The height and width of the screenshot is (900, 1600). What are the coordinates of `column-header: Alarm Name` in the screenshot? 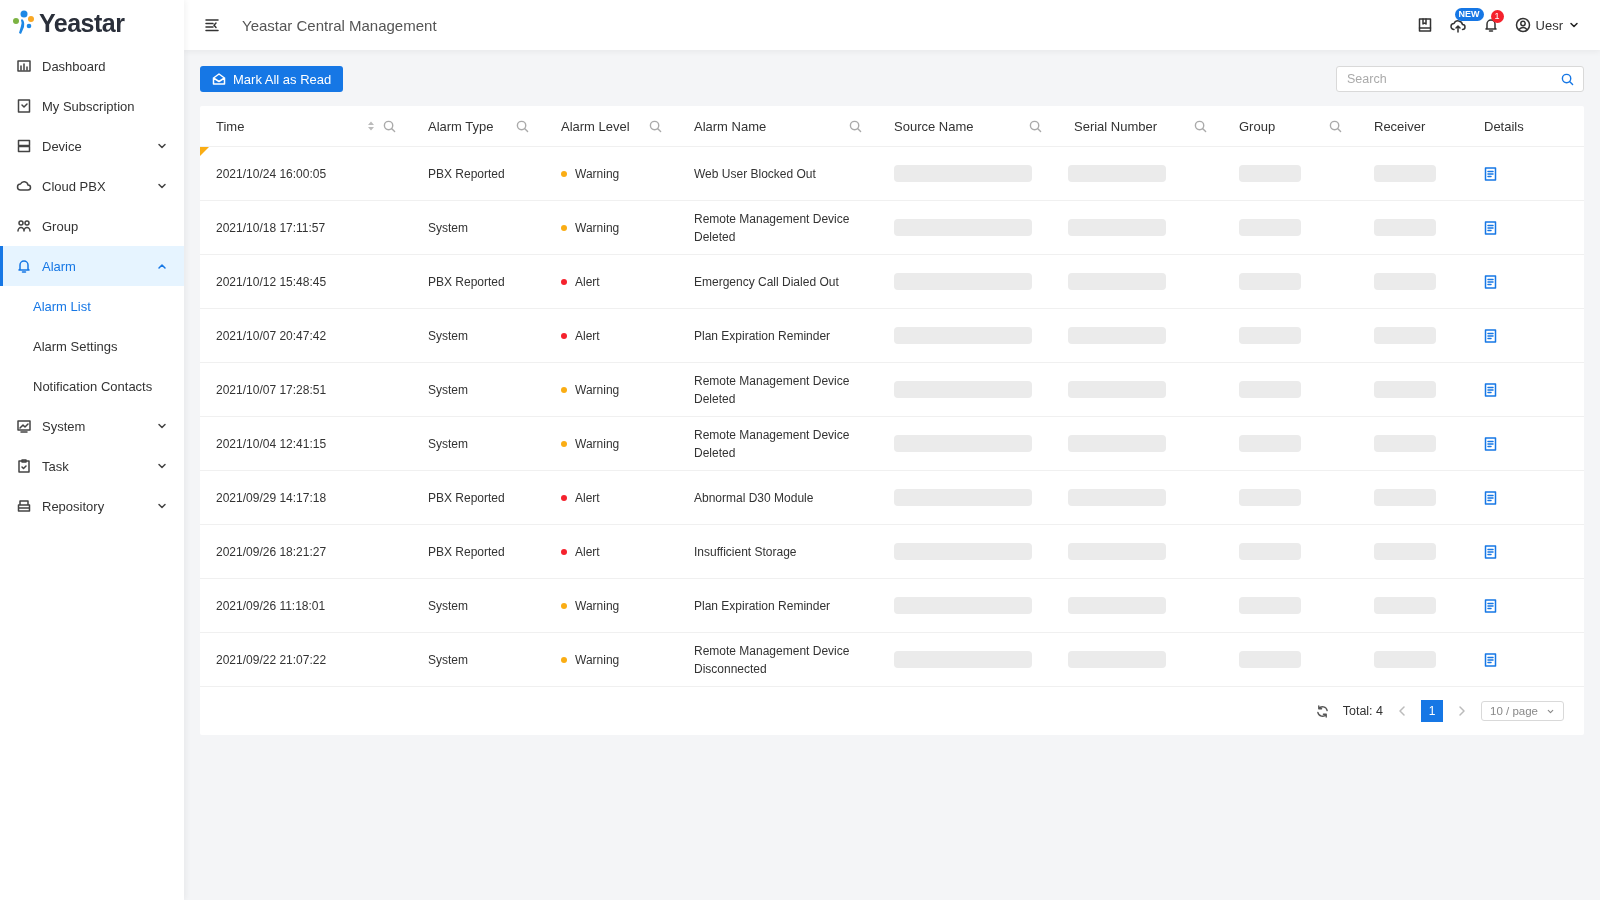 It's located at (731, 126).